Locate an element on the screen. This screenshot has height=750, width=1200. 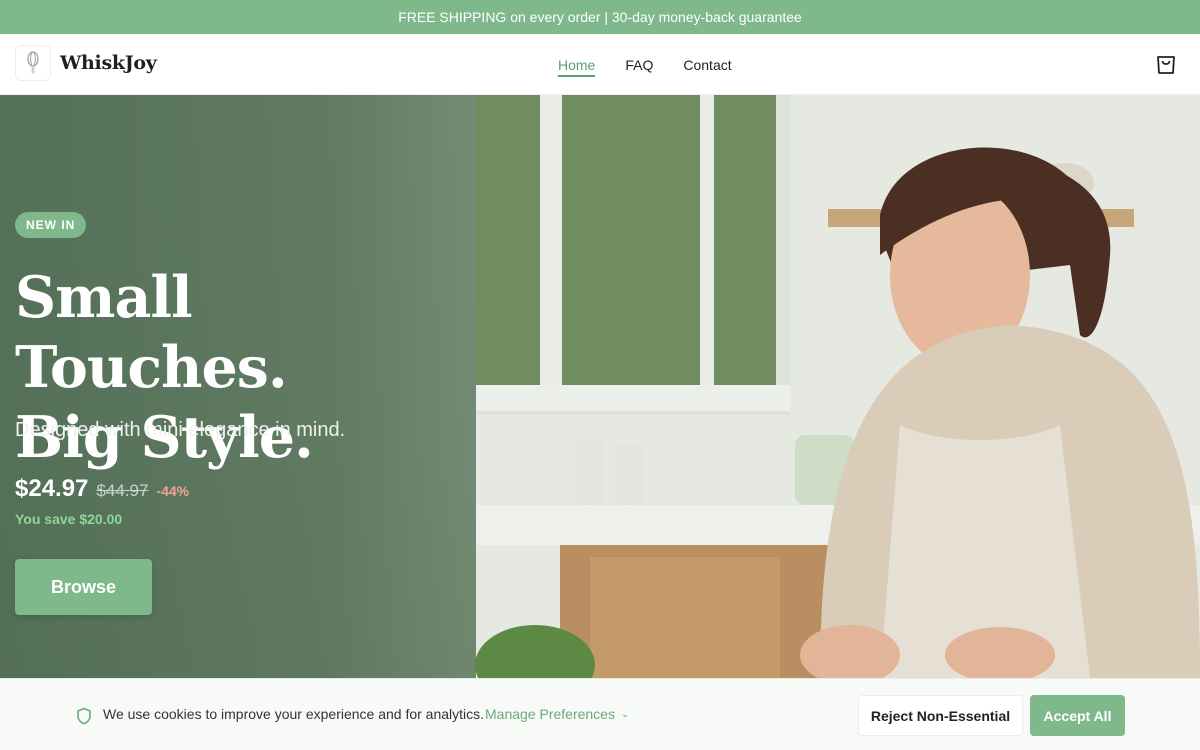
discount-percent: -44% is located at coordinates (173, 491).